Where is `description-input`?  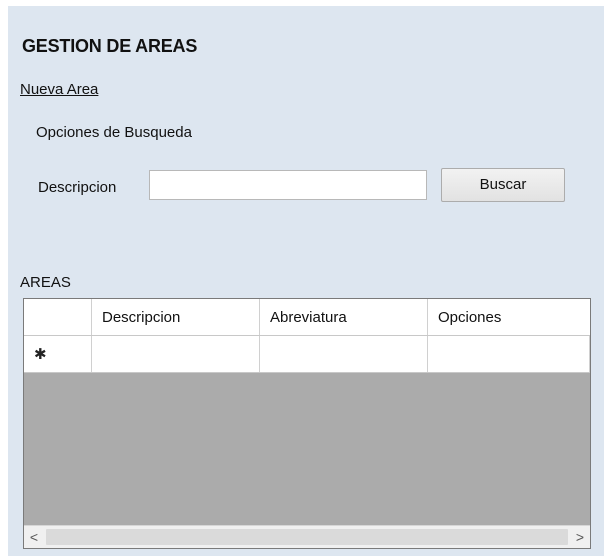
description-input is located at coordinates (288, 185).